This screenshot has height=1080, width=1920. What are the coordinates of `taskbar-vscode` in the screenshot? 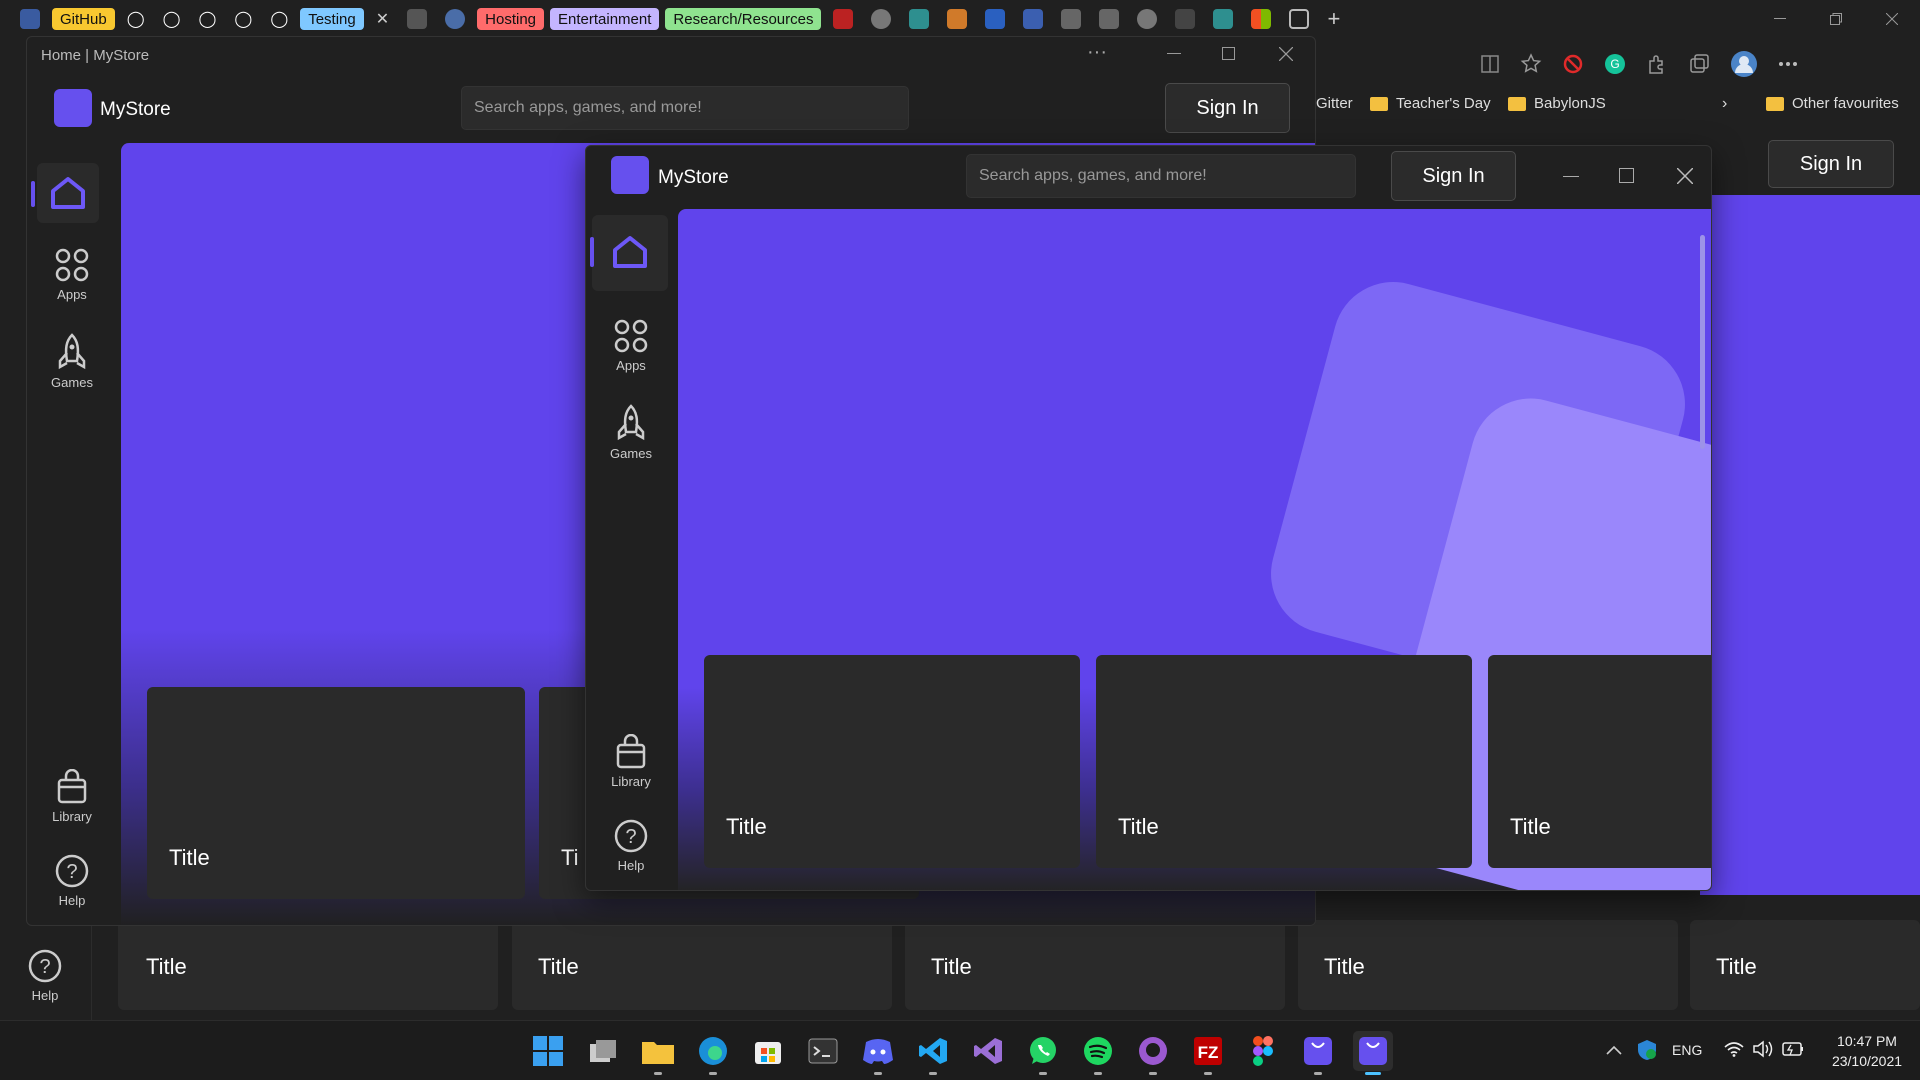 It's located at (933, 1053).